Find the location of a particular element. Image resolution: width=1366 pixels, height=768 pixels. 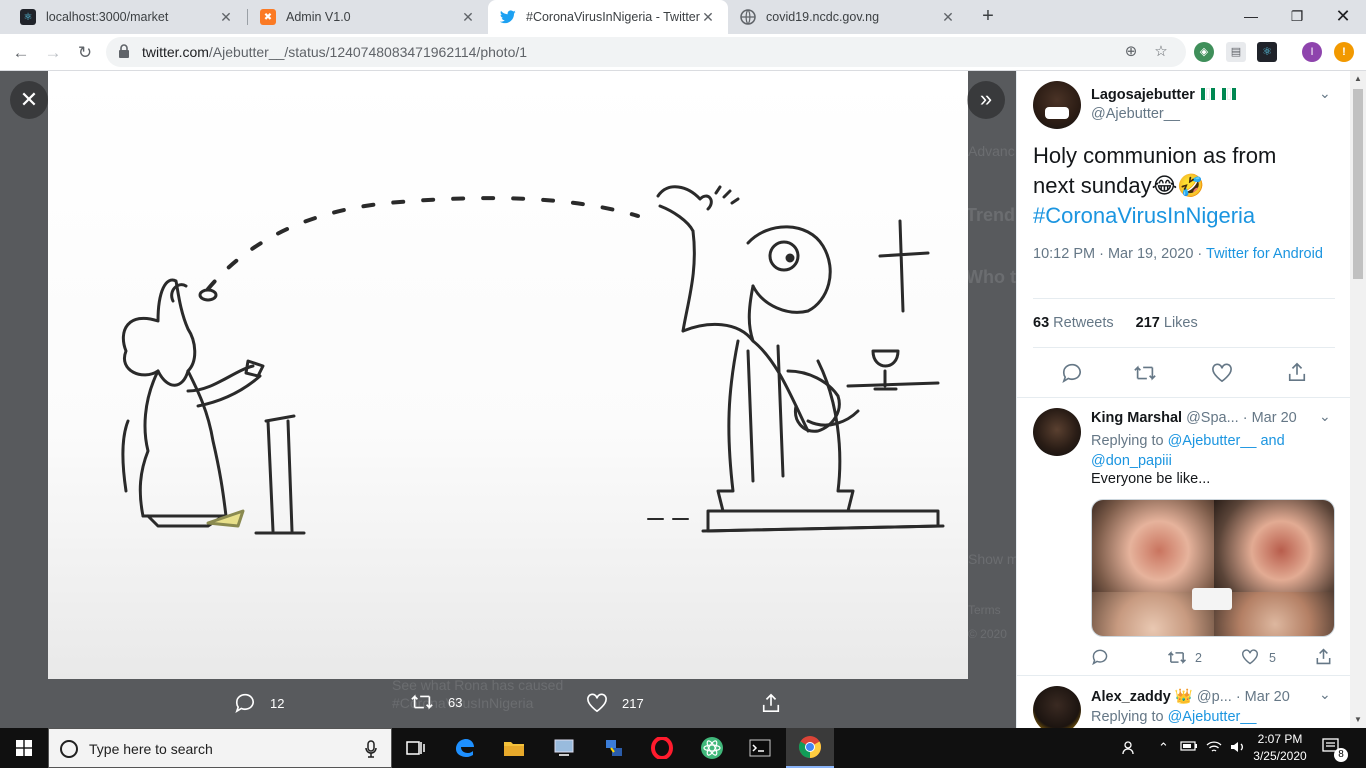

update-alert-icon: ! is located at coordinates (1344, 52).